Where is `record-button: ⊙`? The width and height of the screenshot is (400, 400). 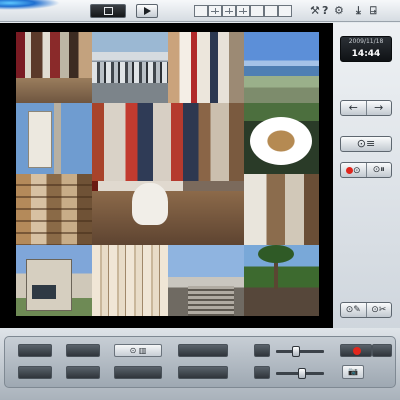 record-button: ⊙ is located at coordinates (353, 170).